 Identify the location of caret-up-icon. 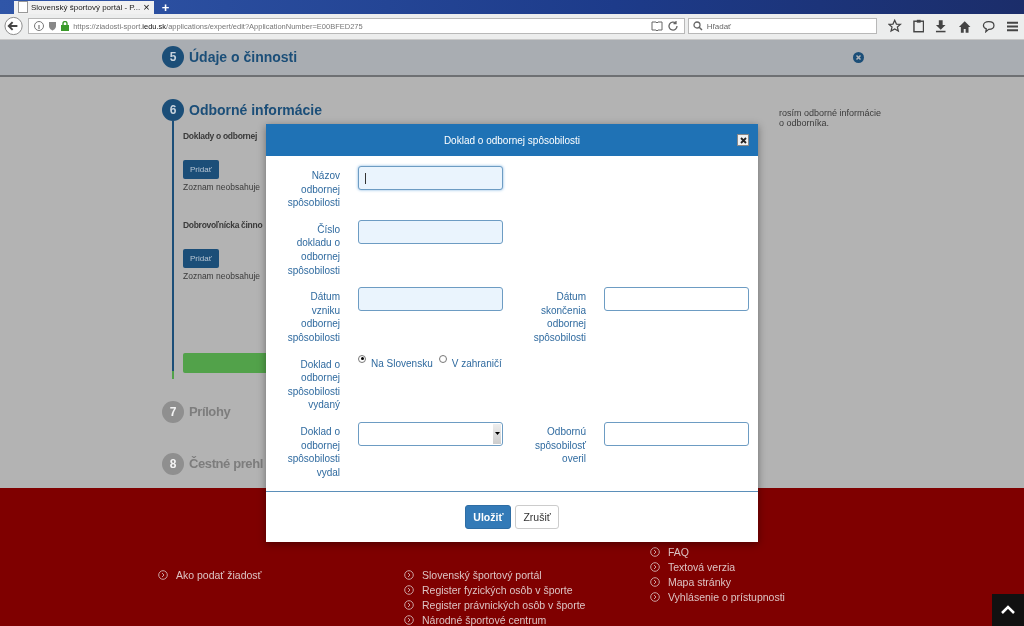
(1008, 610).